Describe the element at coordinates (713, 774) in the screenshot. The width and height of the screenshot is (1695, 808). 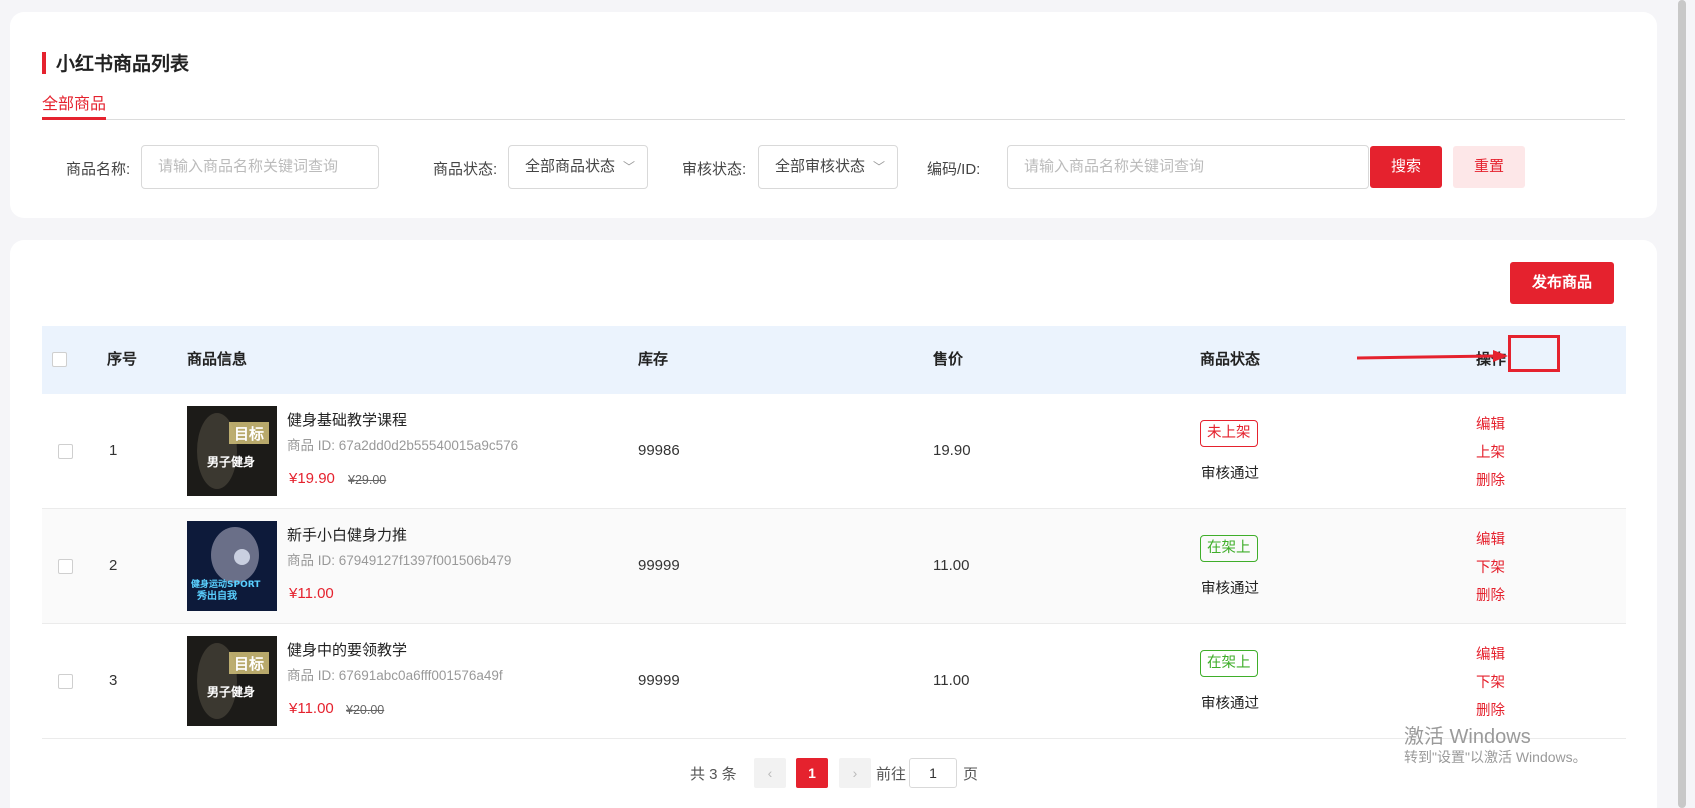
I see `pagination-total: 共 3 条` at that location.